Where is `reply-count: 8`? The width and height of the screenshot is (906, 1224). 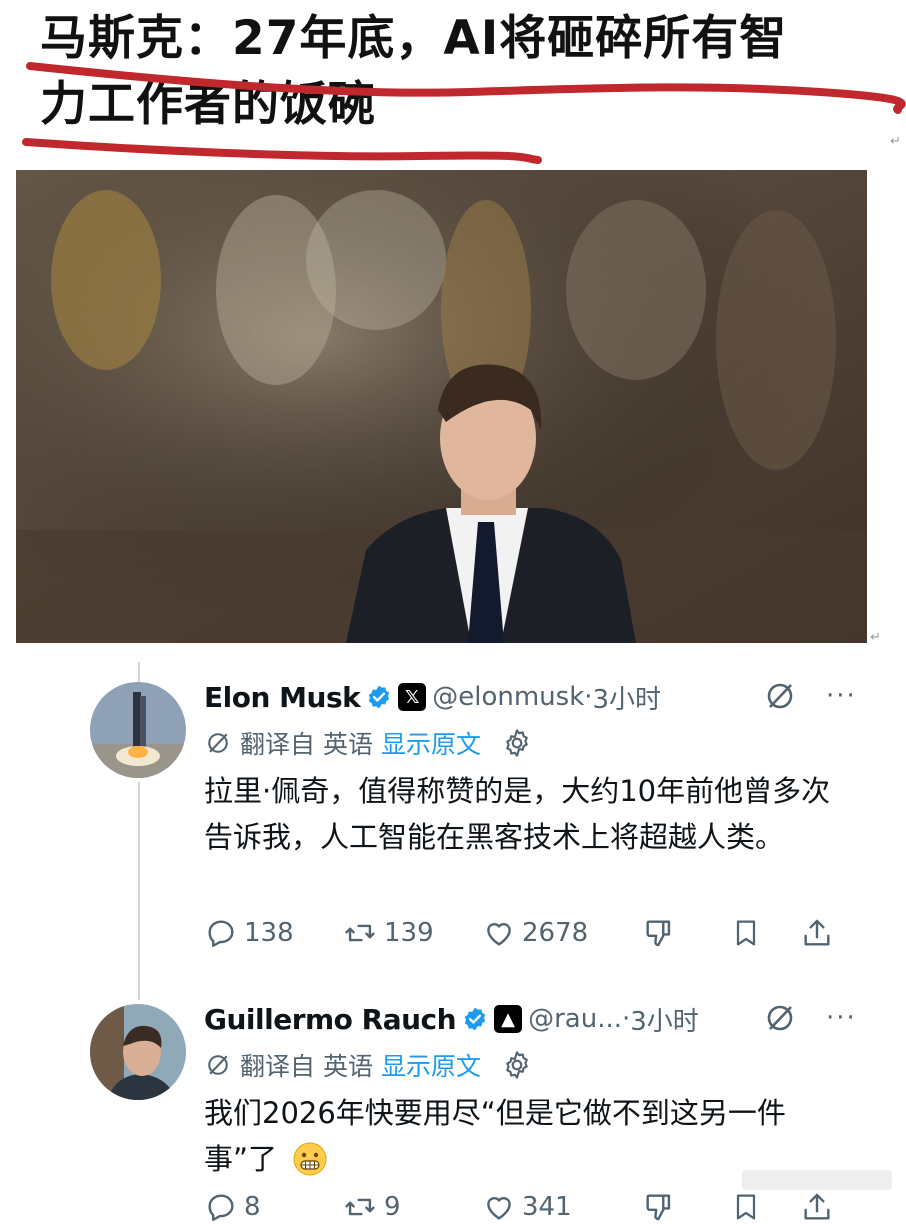
reply-count: 8 is located at coordinates (252, 1207).